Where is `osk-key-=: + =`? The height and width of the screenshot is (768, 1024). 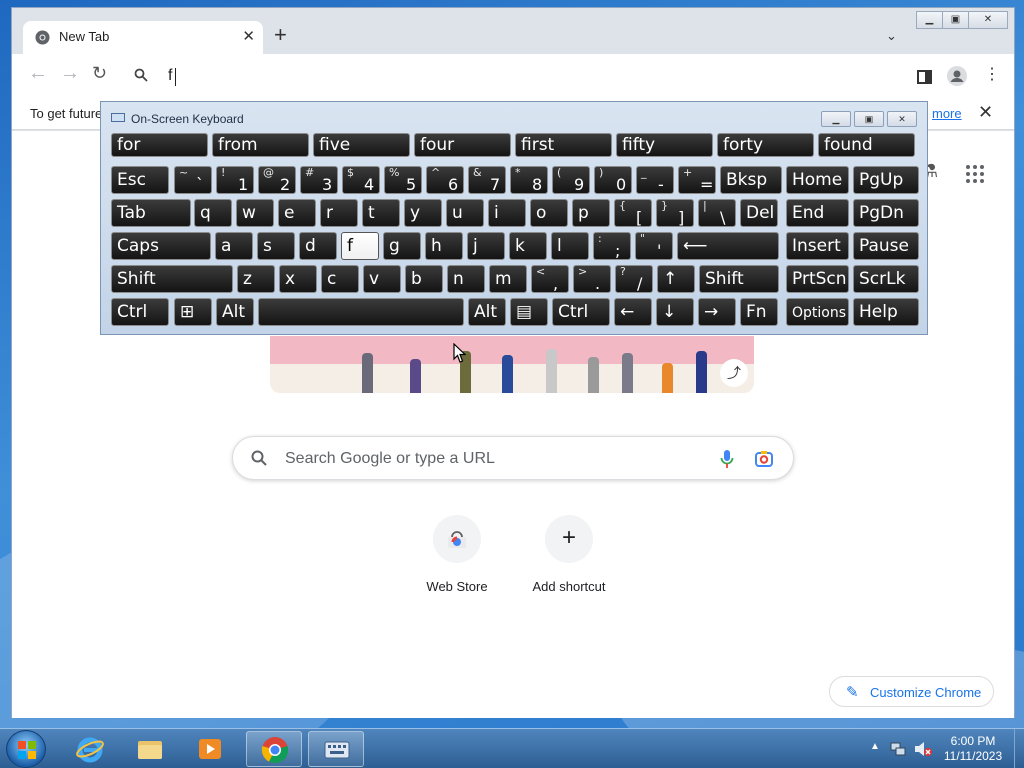
osk-key-=: + = is located at coordinates (697, 180).